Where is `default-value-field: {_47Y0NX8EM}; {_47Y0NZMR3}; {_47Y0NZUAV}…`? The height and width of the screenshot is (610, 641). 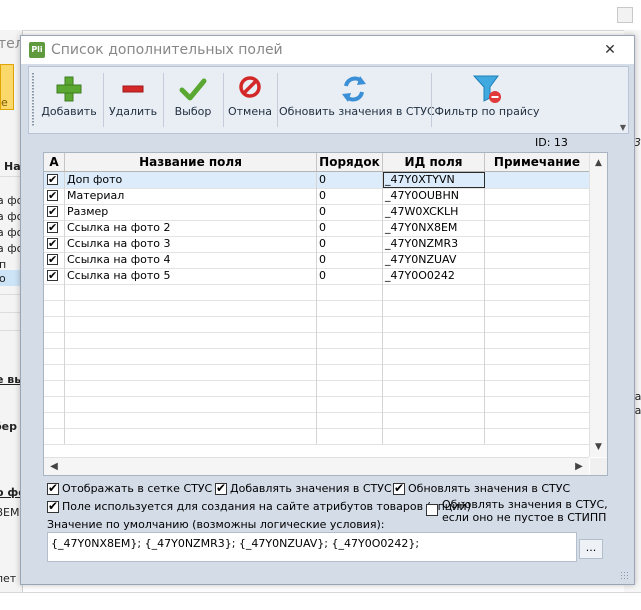 default-value-field: {_47Y0NX8EM}; {_47Y0NZMR3}; {_47Y0NZUAV}… is located at coordinates (312, 547).